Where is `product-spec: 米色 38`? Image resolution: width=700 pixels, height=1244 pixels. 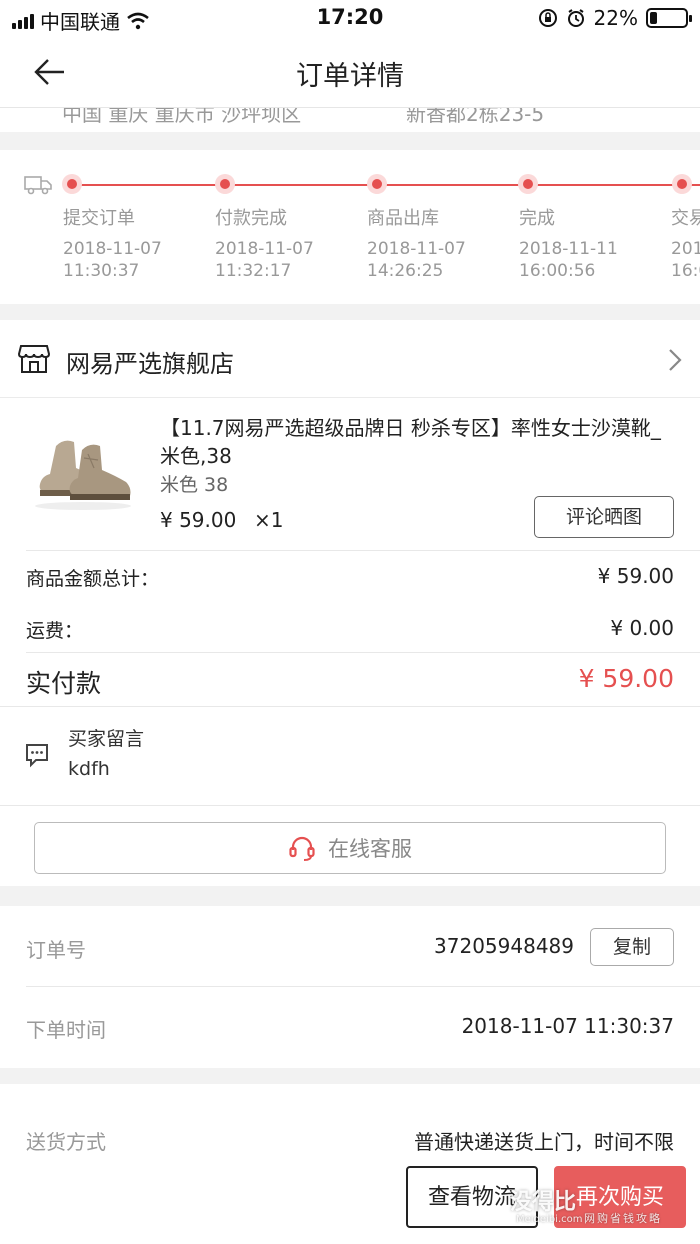 product-spec: 米色 38 is located at coordinates (194, 485).